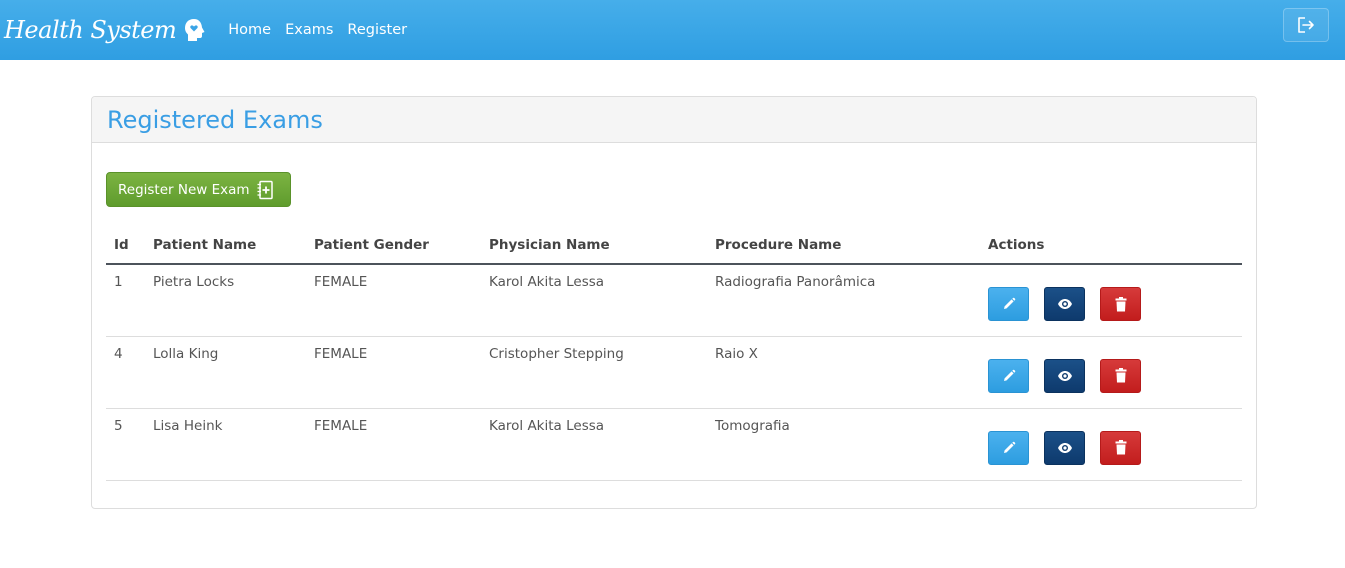 The width and height of the screenshot is (1345, 568). What do you see at coordinates (249, 30) in the screenshot?
I see `nav-home: Home` at bounding box center [249, 30].